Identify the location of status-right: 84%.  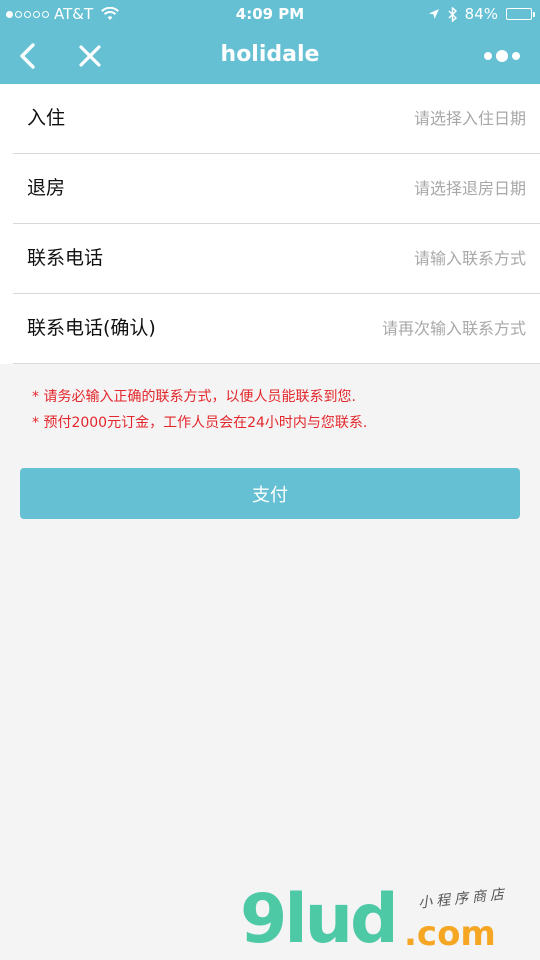
(481, 14).